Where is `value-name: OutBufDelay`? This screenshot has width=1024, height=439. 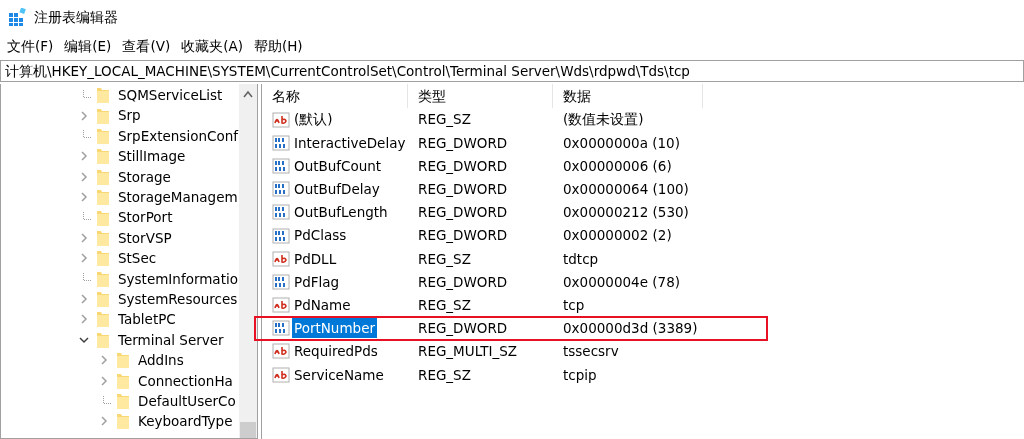
value-name: OutBufDelay is located at coordinates (337, 189).